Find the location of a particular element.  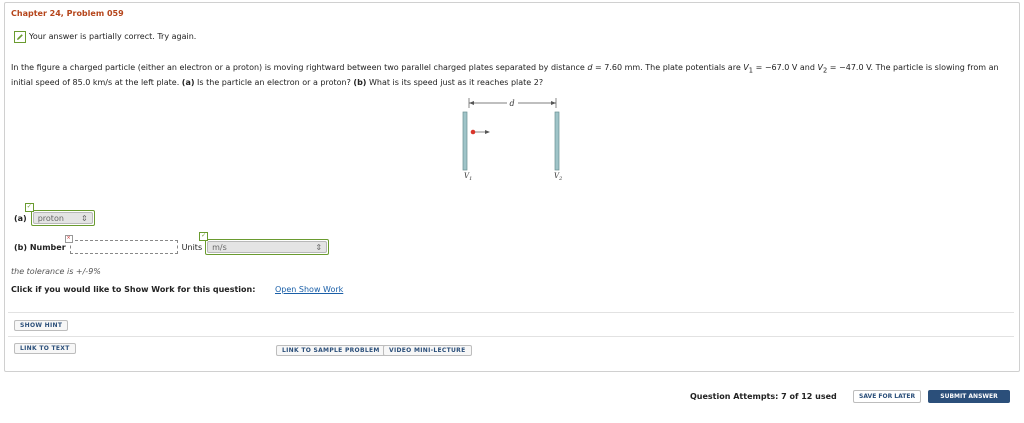

velocity-arrowhead is located at coordinates (487, 132).